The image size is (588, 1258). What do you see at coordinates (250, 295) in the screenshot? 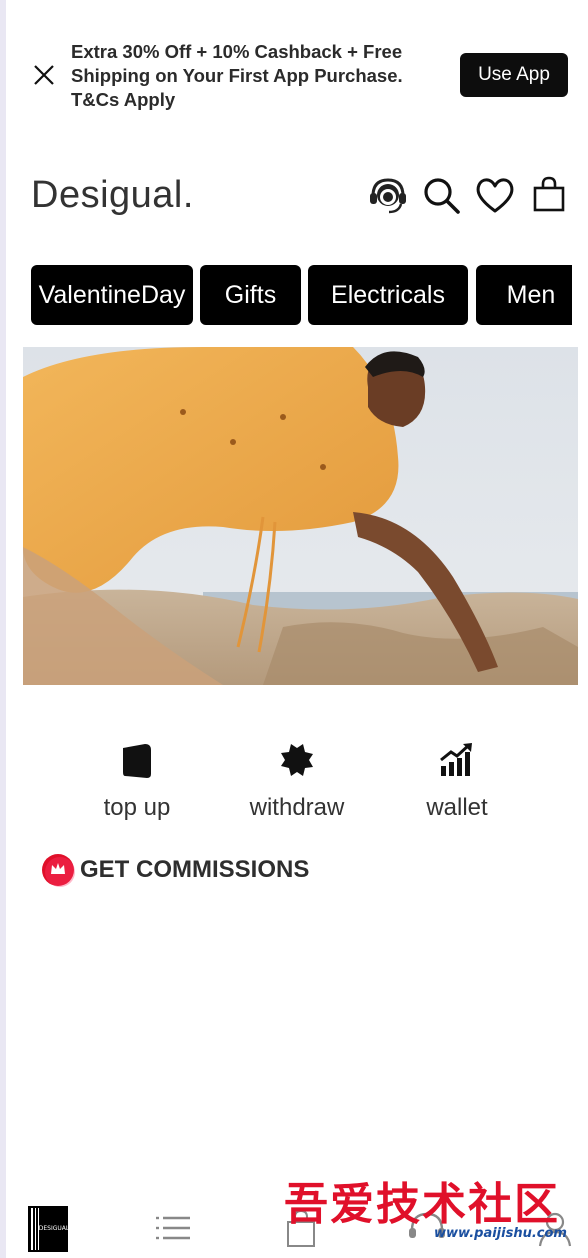
I see `category-chip-gifts: Gifts` at bounding box center [250, 295].